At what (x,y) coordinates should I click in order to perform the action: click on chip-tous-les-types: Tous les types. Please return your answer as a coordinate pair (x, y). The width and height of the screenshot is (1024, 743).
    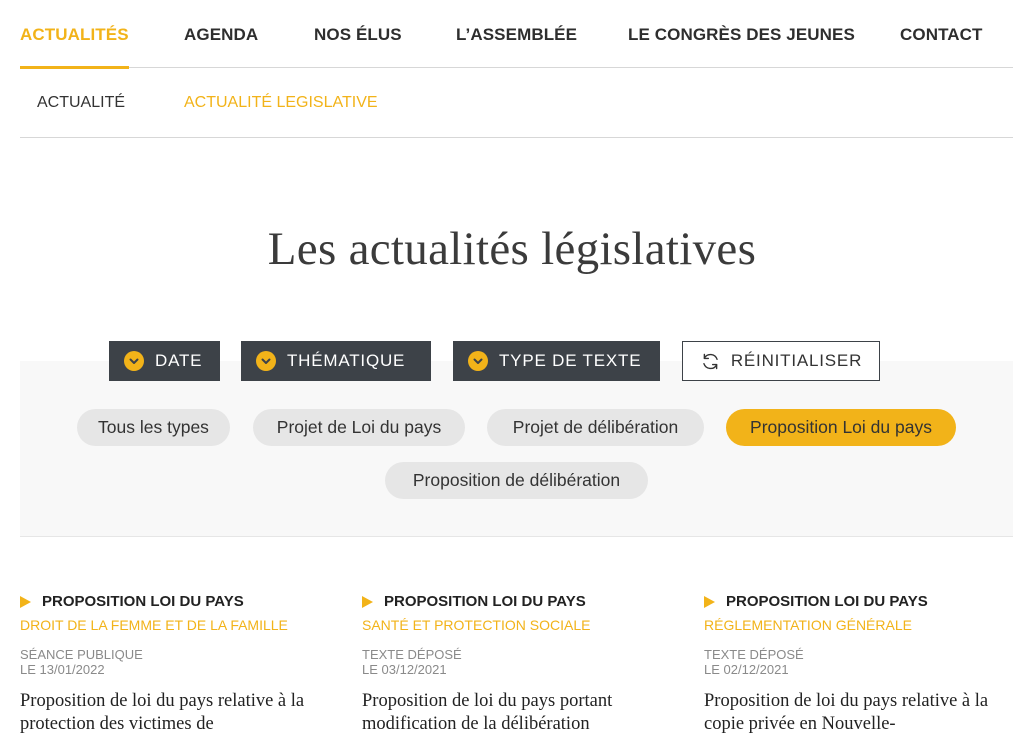
    Looking at the image, I should click on (153, 427).